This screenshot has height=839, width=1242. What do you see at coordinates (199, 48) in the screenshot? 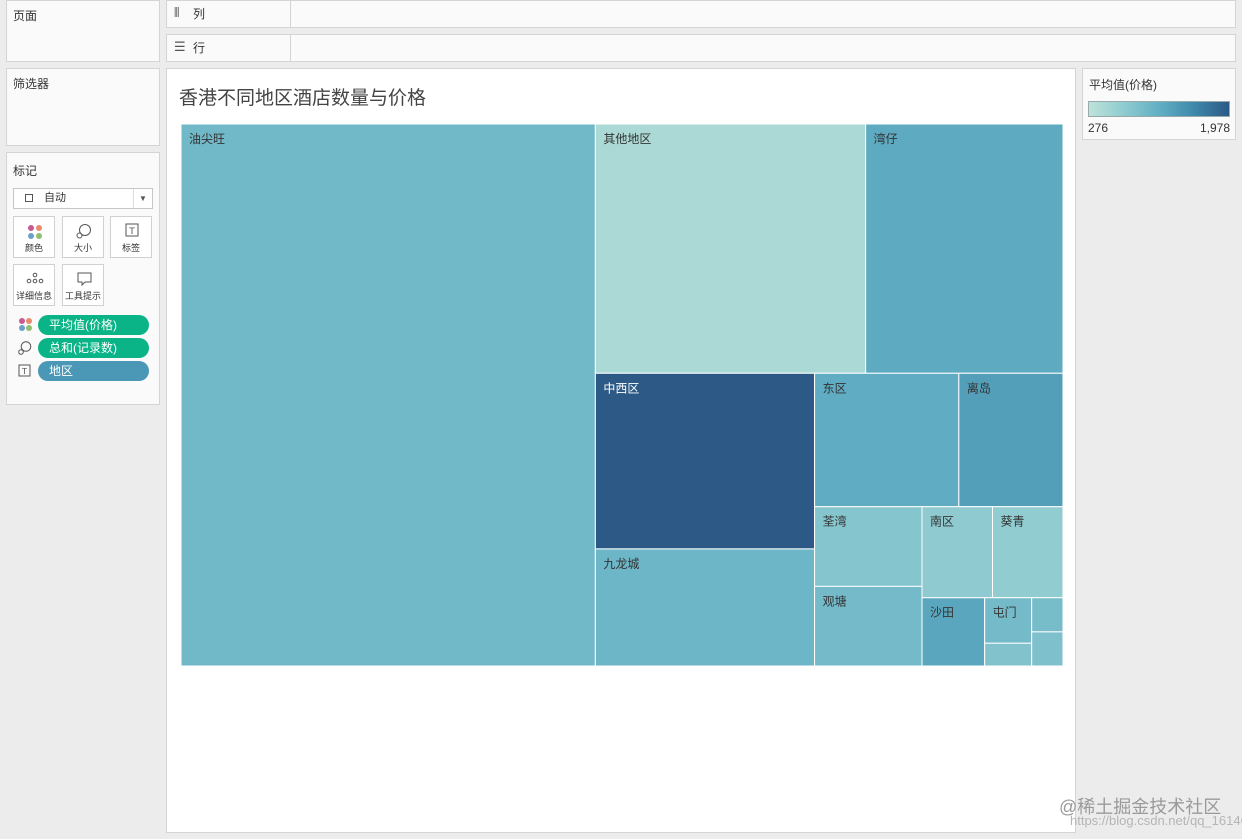
I see `rows-shelf-text: 行` at bounding box center [199, 48].